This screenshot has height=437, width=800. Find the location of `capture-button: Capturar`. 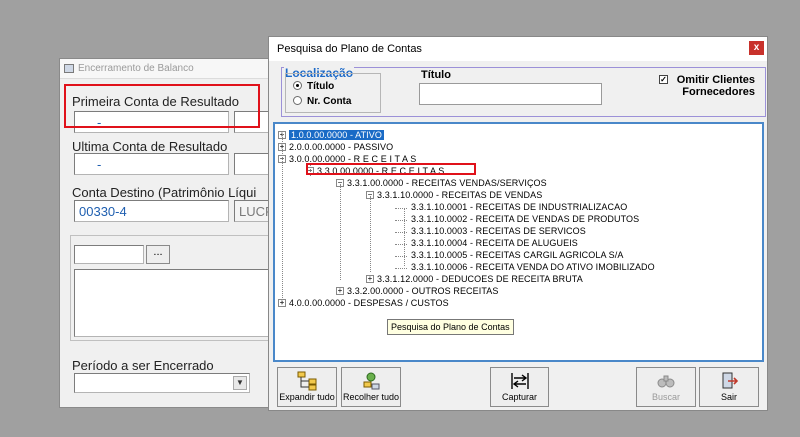

capture-button: Capturar is located at coordinates (519, 387).